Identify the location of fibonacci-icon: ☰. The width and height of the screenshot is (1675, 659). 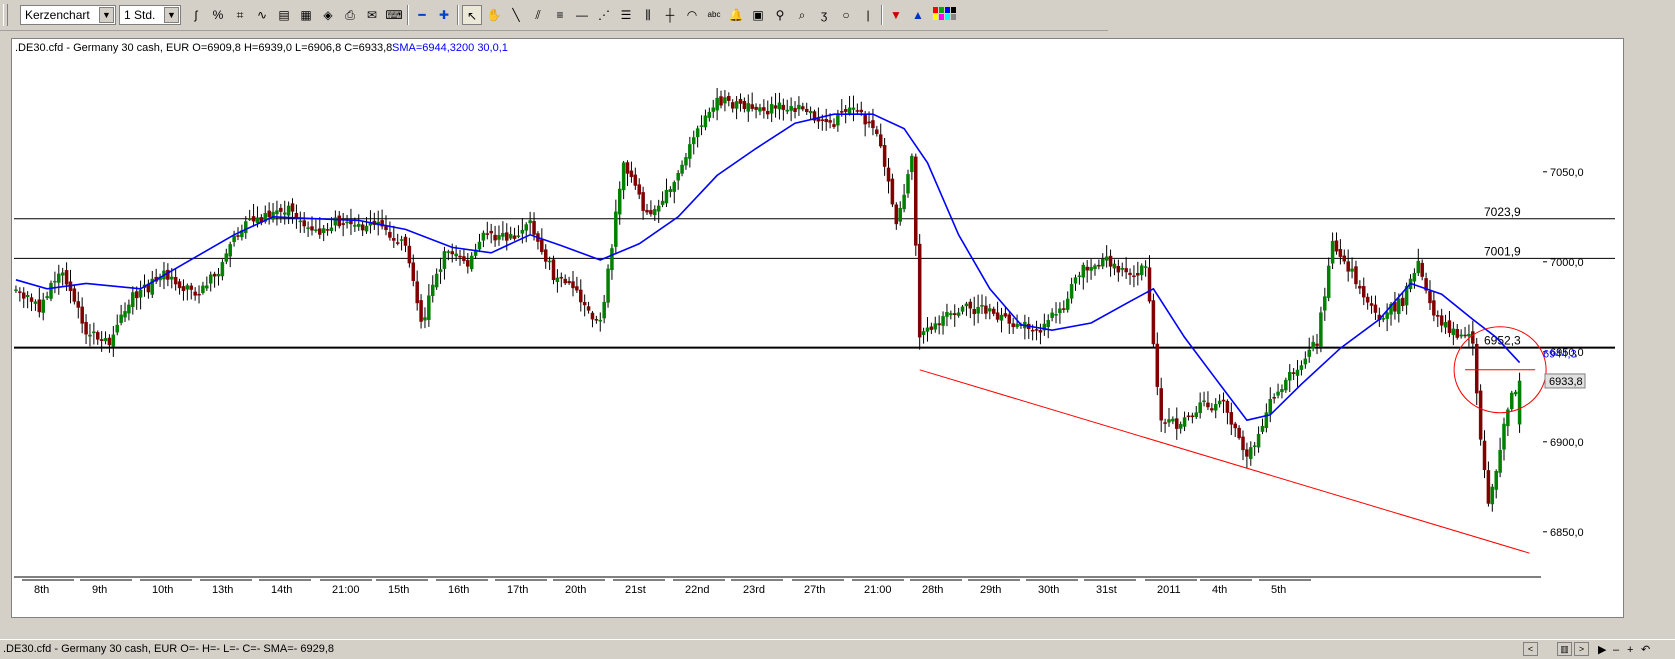
(626, 15).